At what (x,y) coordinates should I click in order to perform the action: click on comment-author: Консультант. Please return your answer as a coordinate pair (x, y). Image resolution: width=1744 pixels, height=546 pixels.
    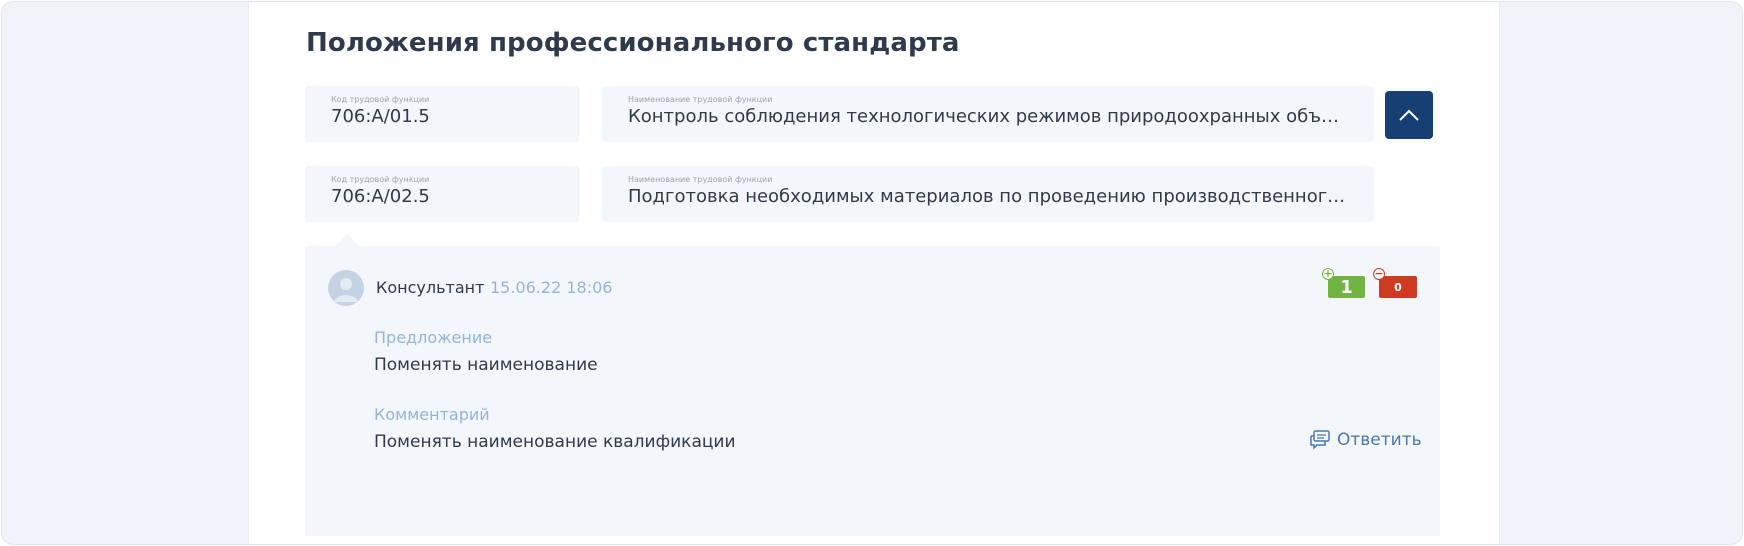
    Looking at the image, I should click on (430, 287).